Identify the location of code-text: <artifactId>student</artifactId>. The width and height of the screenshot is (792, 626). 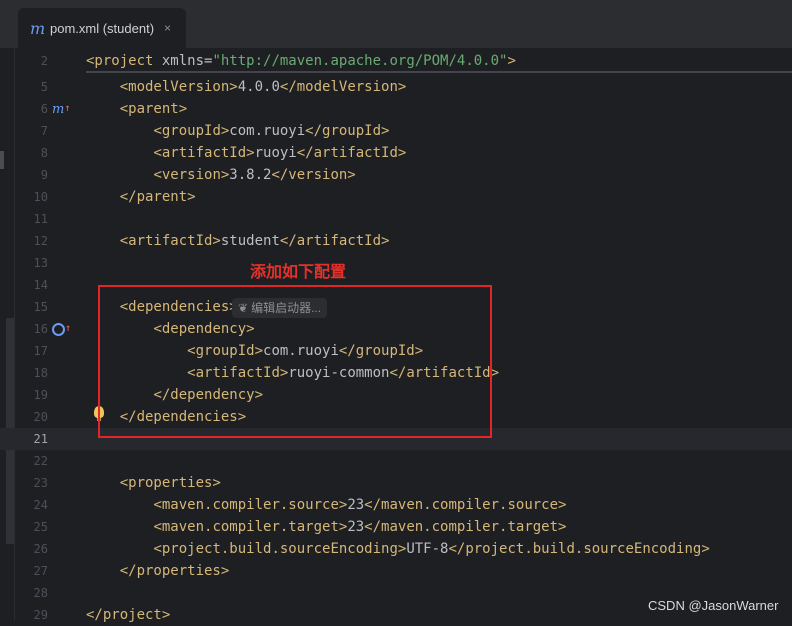
(254, 241).